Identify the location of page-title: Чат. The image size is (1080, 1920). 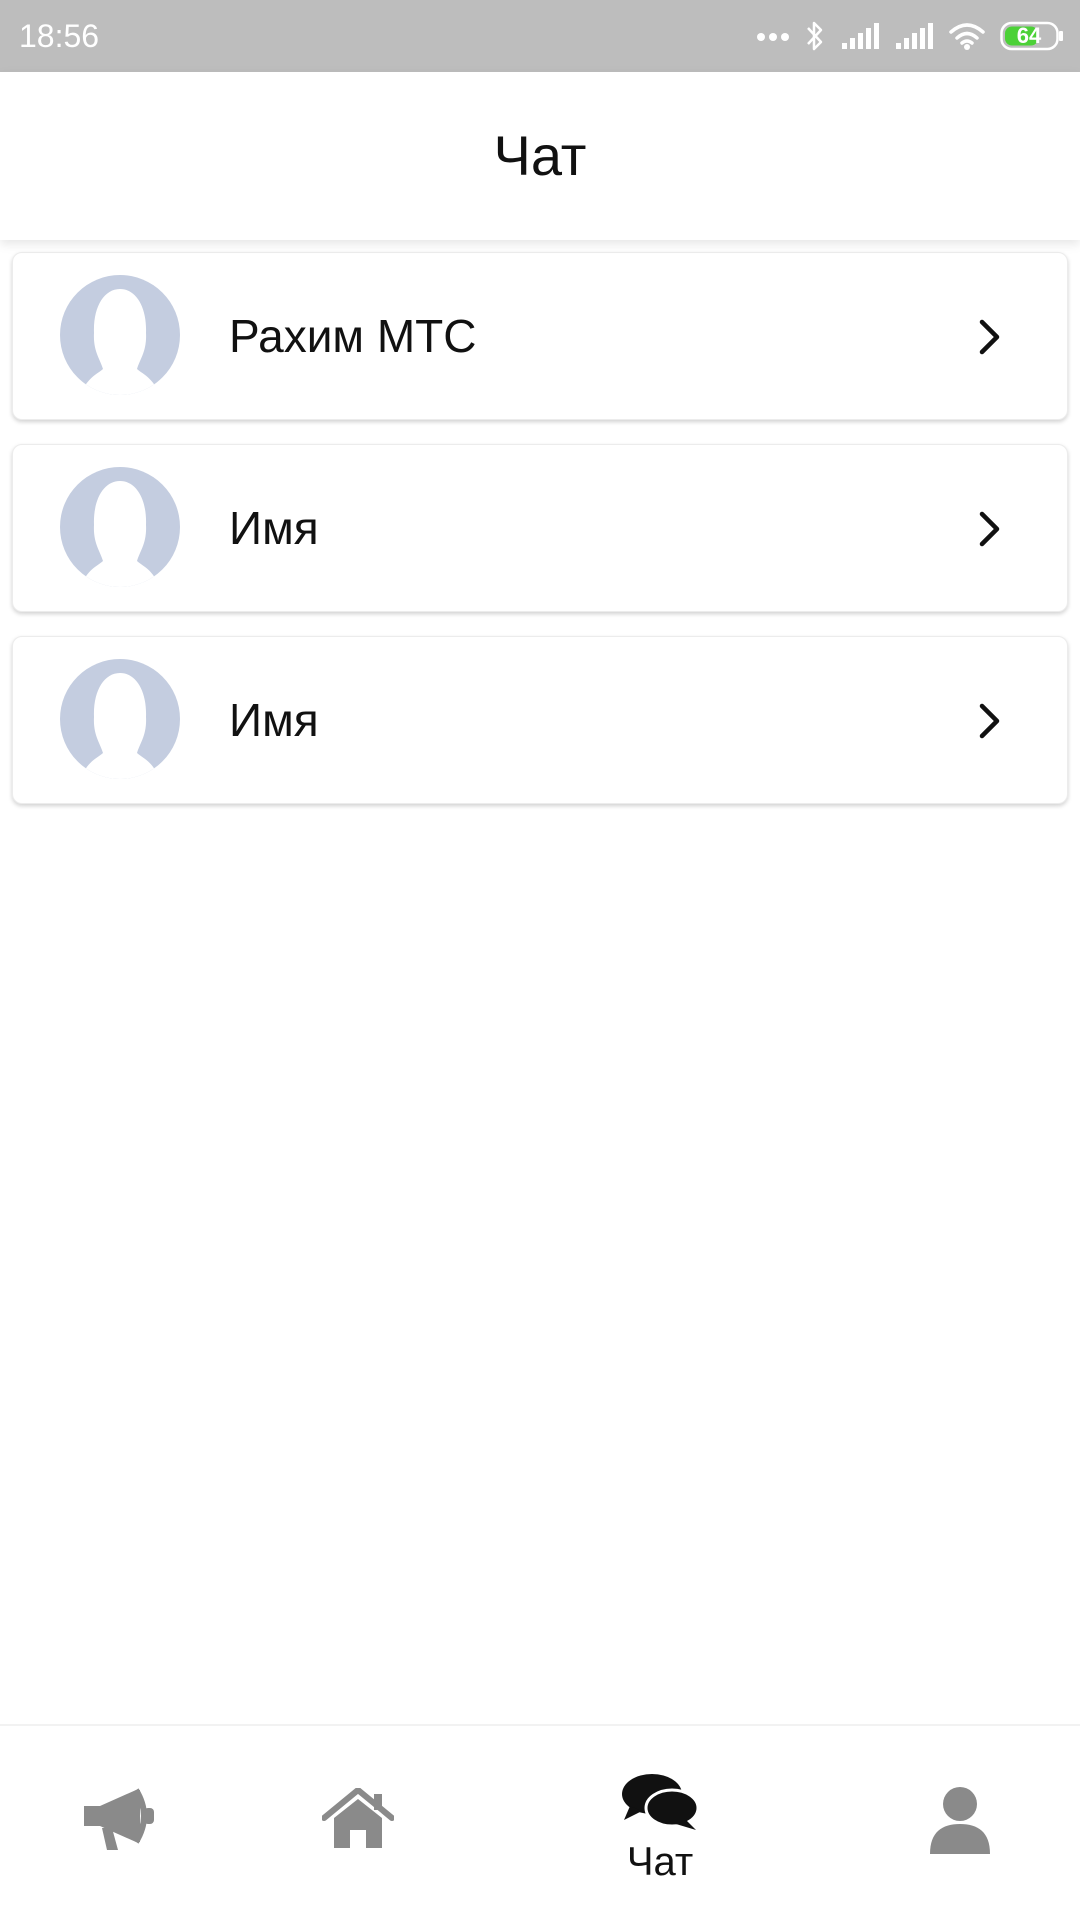
(540, 155).